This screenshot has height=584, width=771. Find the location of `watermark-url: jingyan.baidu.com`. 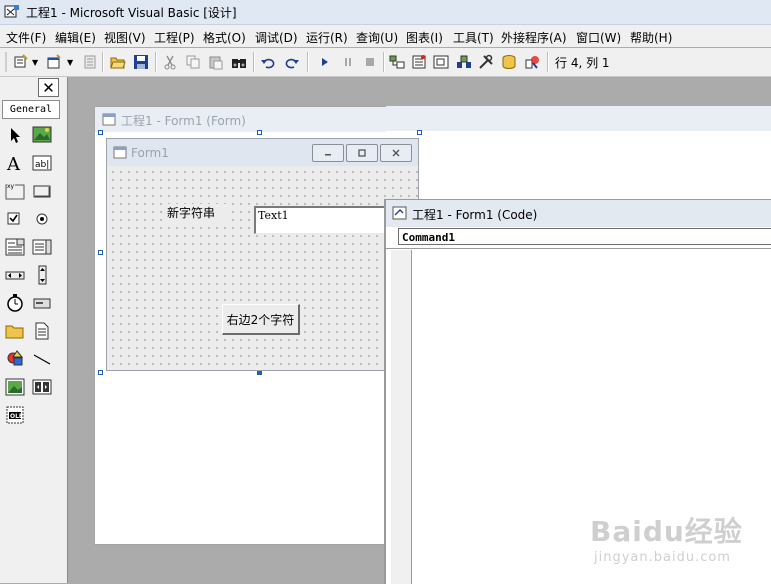

watermark-url: jingyan.baidu.com is located at coordinates (662, 557).